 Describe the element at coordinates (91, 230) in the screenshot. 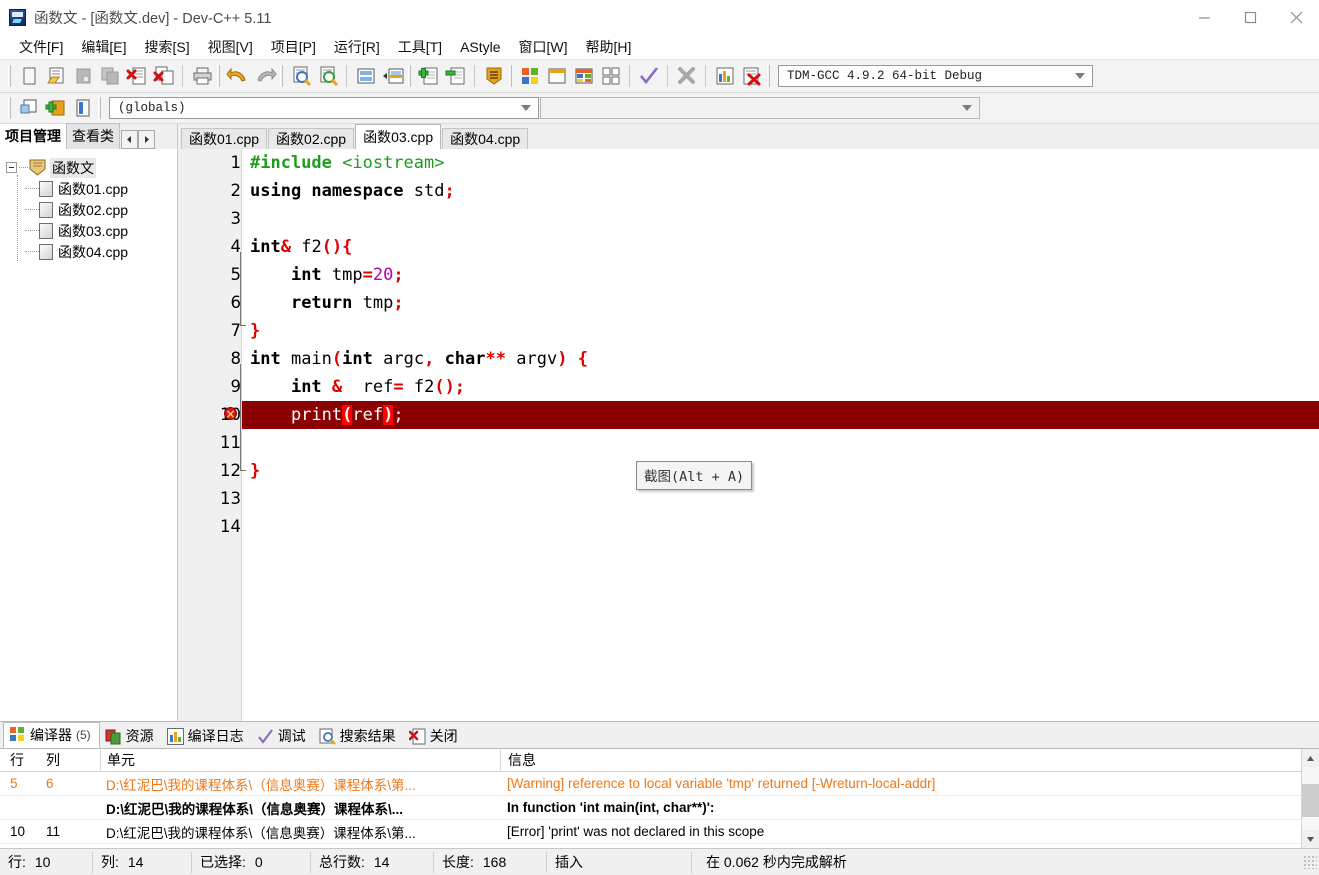

I see `tree-item-file-3: 函数03.cpp` at that location.